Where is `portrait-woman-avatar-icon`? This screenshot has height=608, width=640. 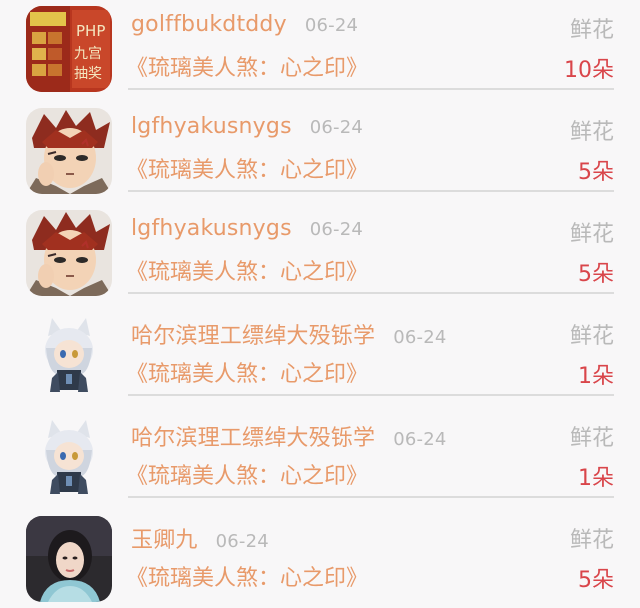
portrait-woman-avatar-icon is located at coordinates (69, 559).